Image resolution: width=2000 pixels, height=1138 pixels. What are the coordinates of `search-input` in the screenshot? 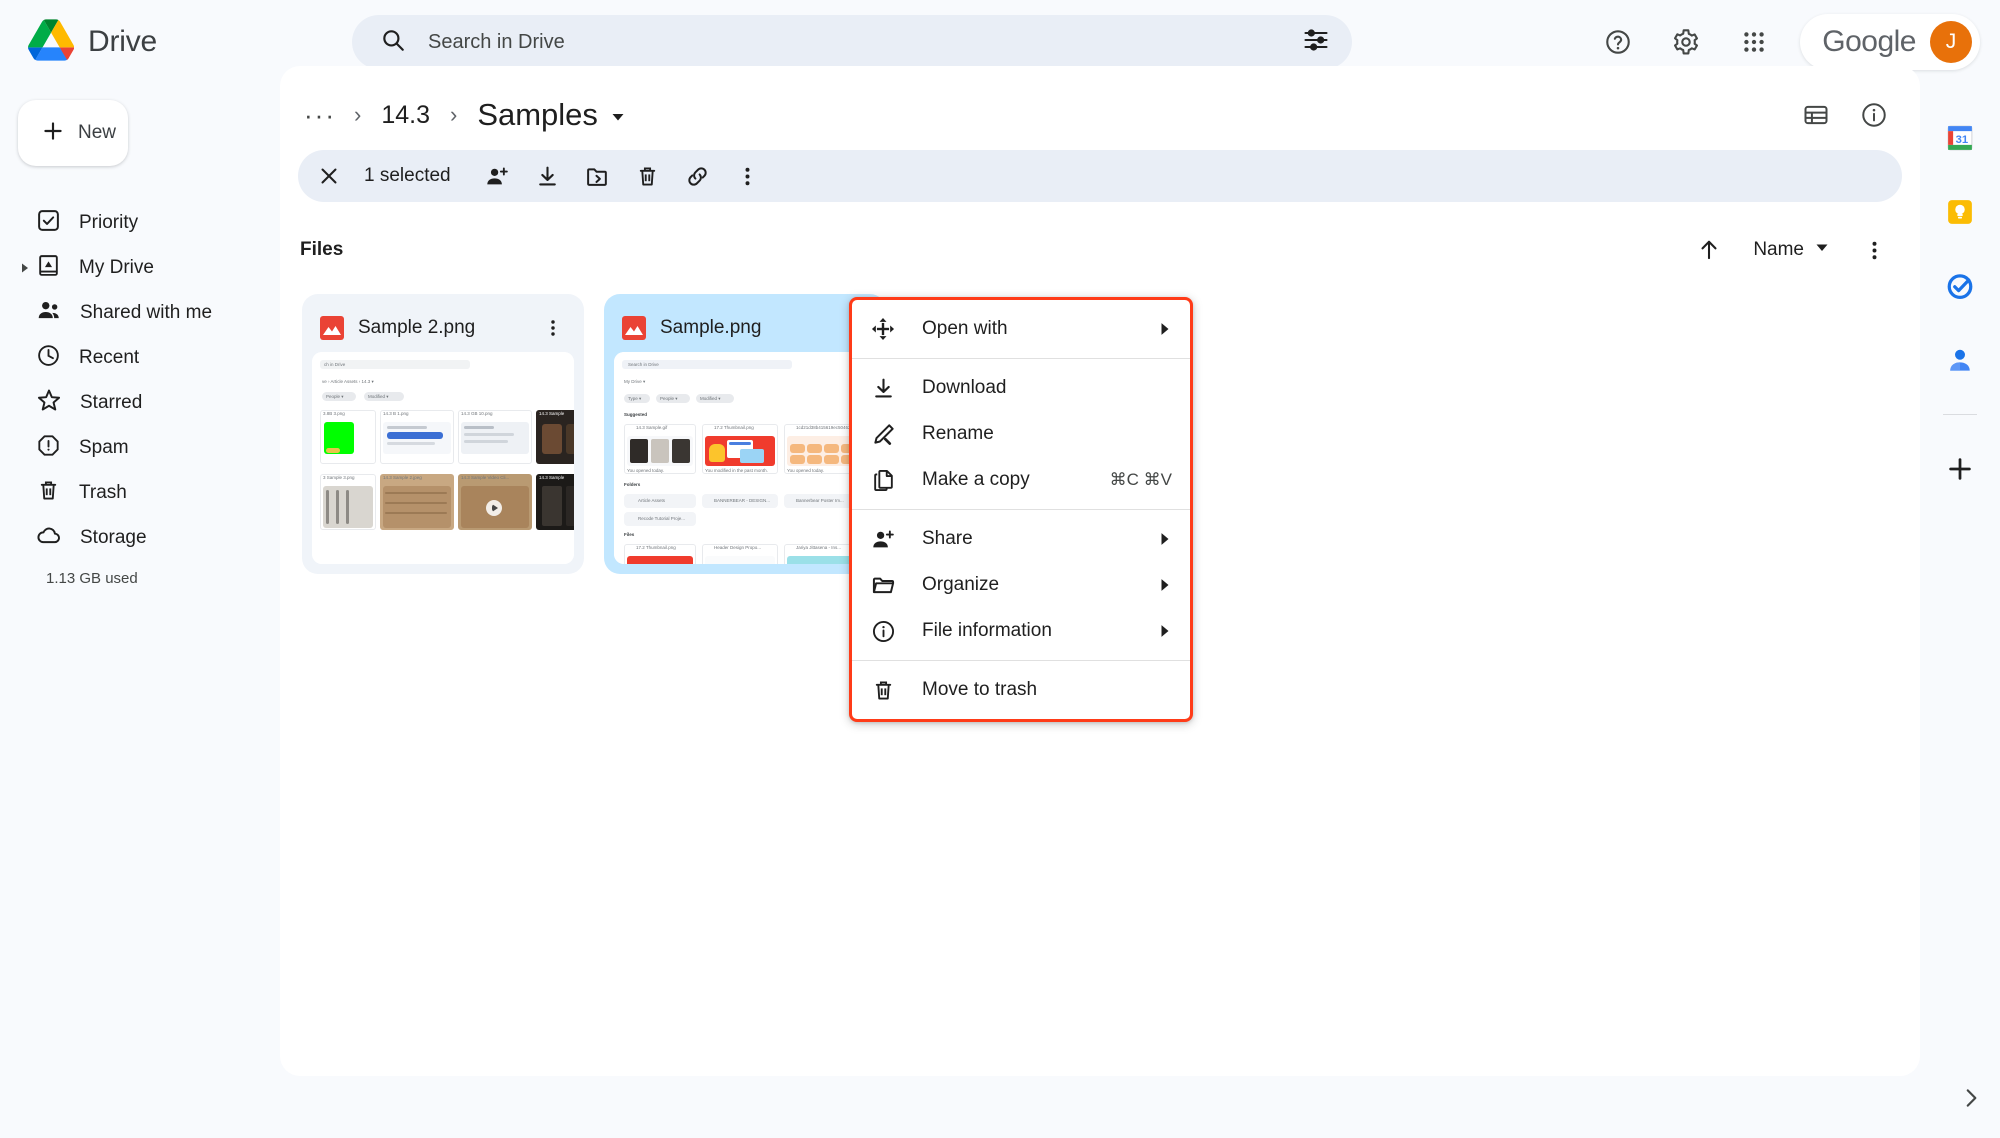 It's located at (854, 42).